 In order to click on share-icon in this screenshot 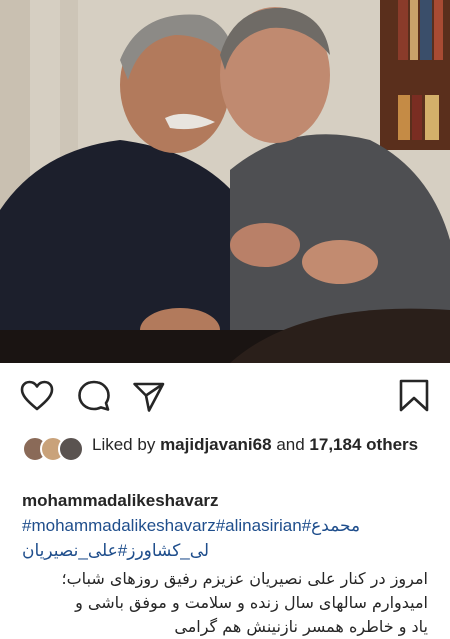, I will do `click(149, 397)`.